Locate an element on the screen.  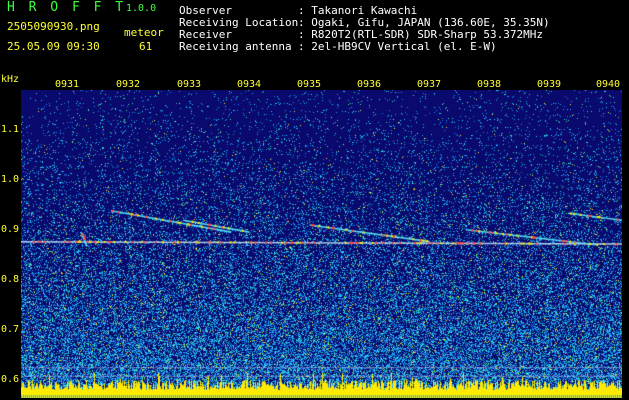
freq-tick-1-1: 1.1 is located at coordinates (10, 129).